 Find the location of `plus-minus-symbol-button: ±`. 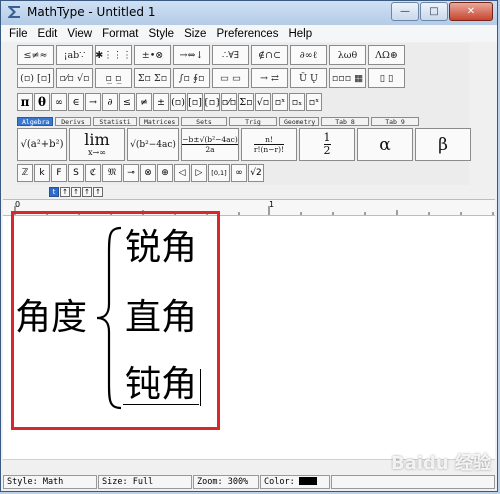

plus-minus-symbol-button: ± is located at coordinates (161, 102).